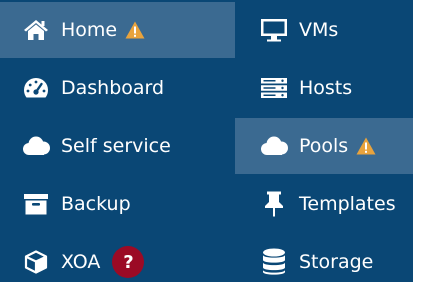  Describe the element at coordinates (274, 204) in the screenshot. I see `thumbtack-icon` at that location.